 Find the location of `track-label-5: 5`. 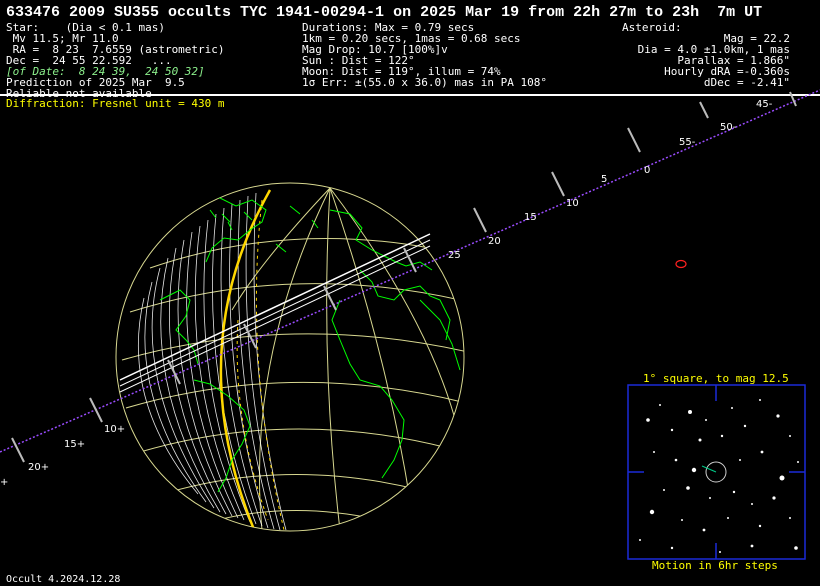

track-label-5: 5 is located at coordinates (604, 179).